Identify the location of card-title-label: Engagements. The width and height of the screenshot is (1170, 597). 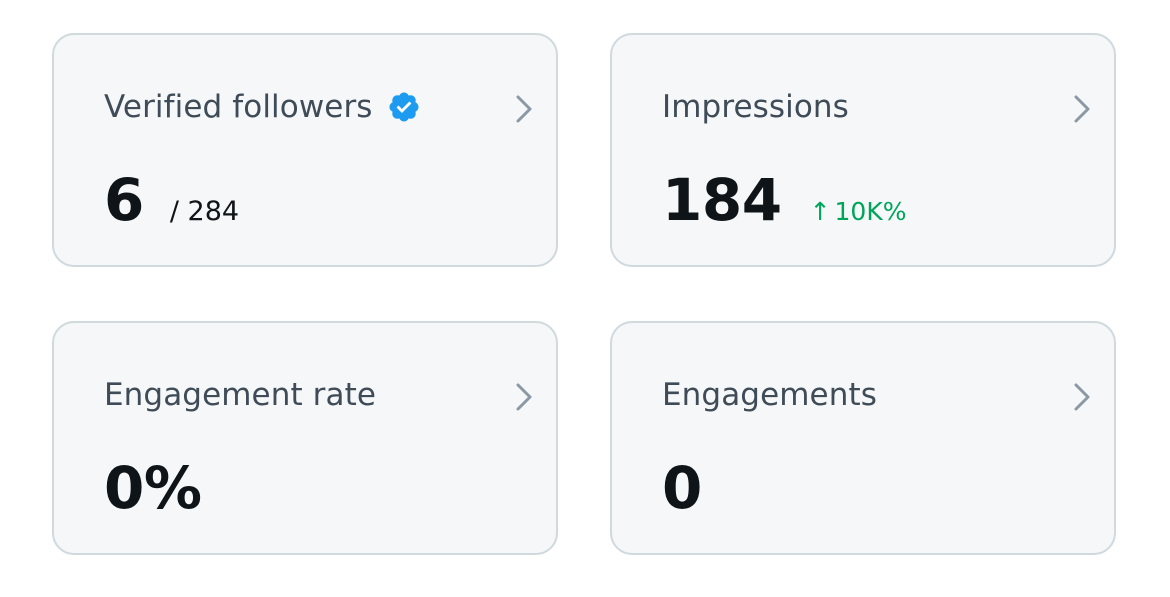
(769, 395).